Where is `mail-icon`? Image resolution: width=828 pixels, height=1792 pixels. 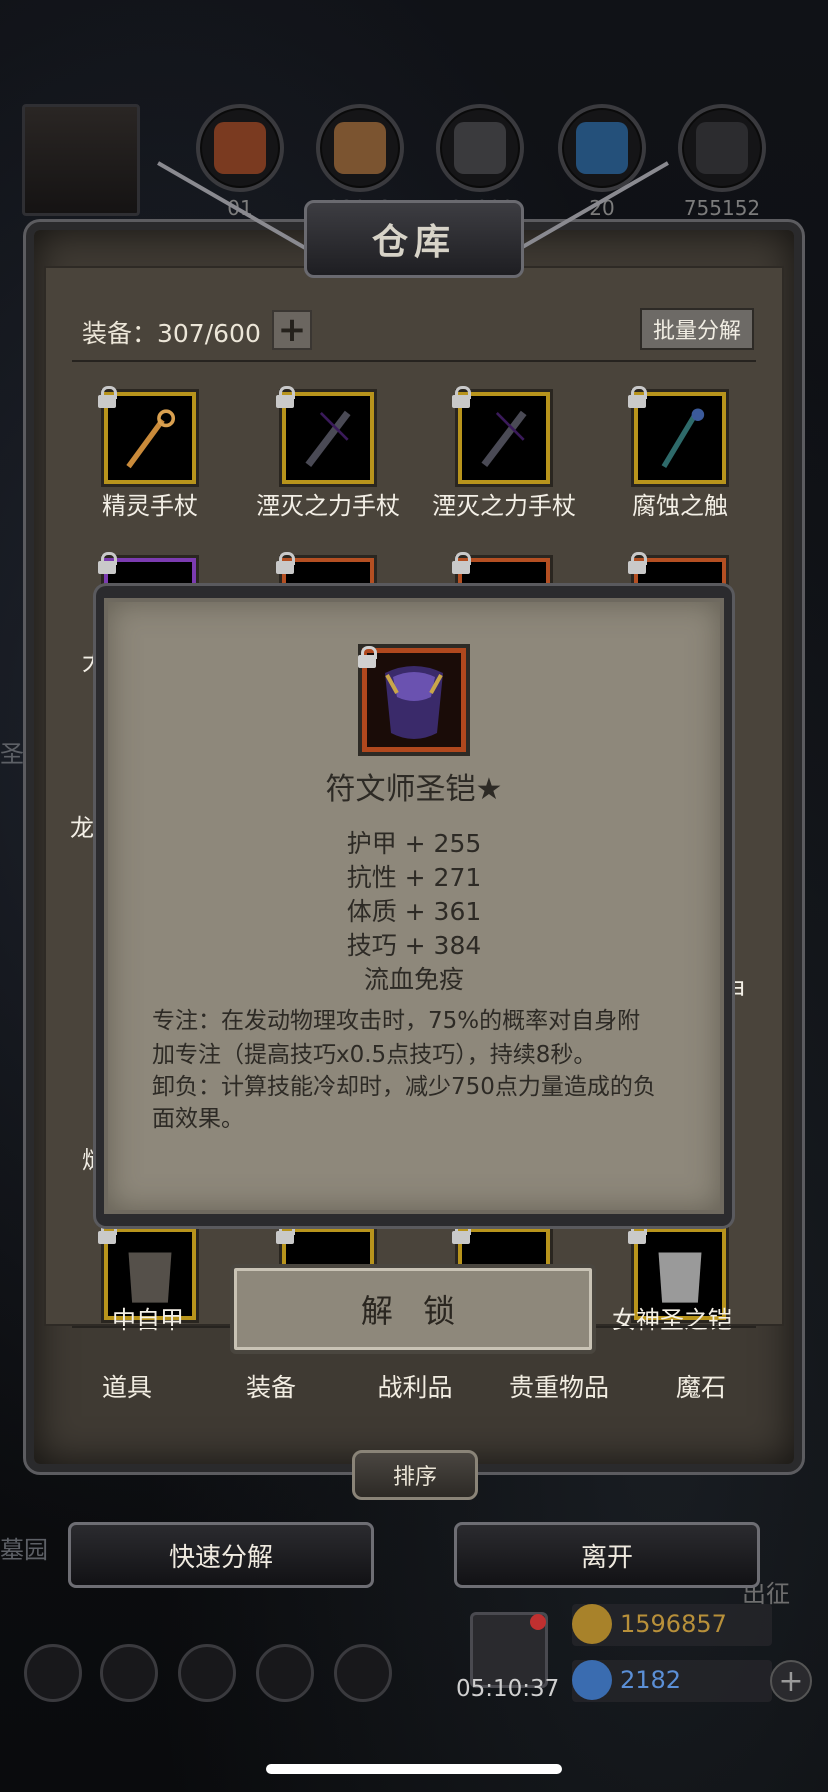
mail-icon is located at coordinates (285, 1673).